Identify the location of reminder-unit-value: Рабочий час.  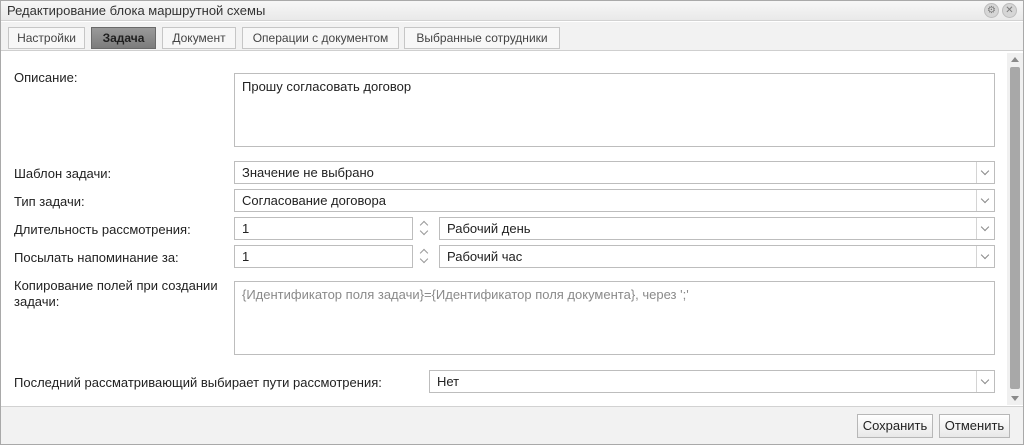
(485, 256).